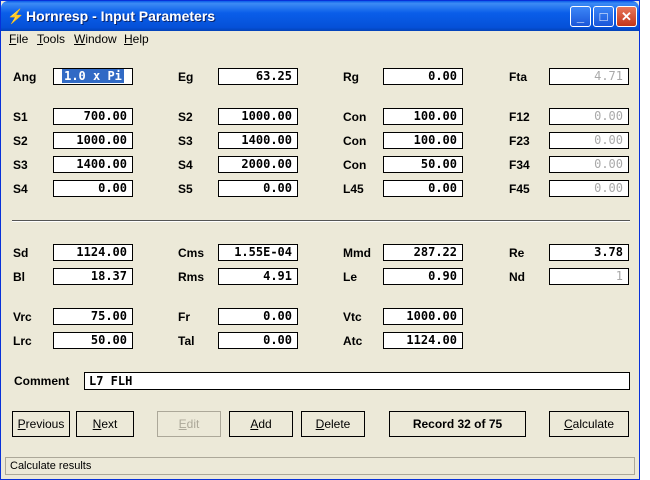 The width and height of the screenshot is (650, 480). What do you see at coordinates (357, 253) in the screenshot?
I see `label-mmd: Mmd` at bounding box center [357, 253].